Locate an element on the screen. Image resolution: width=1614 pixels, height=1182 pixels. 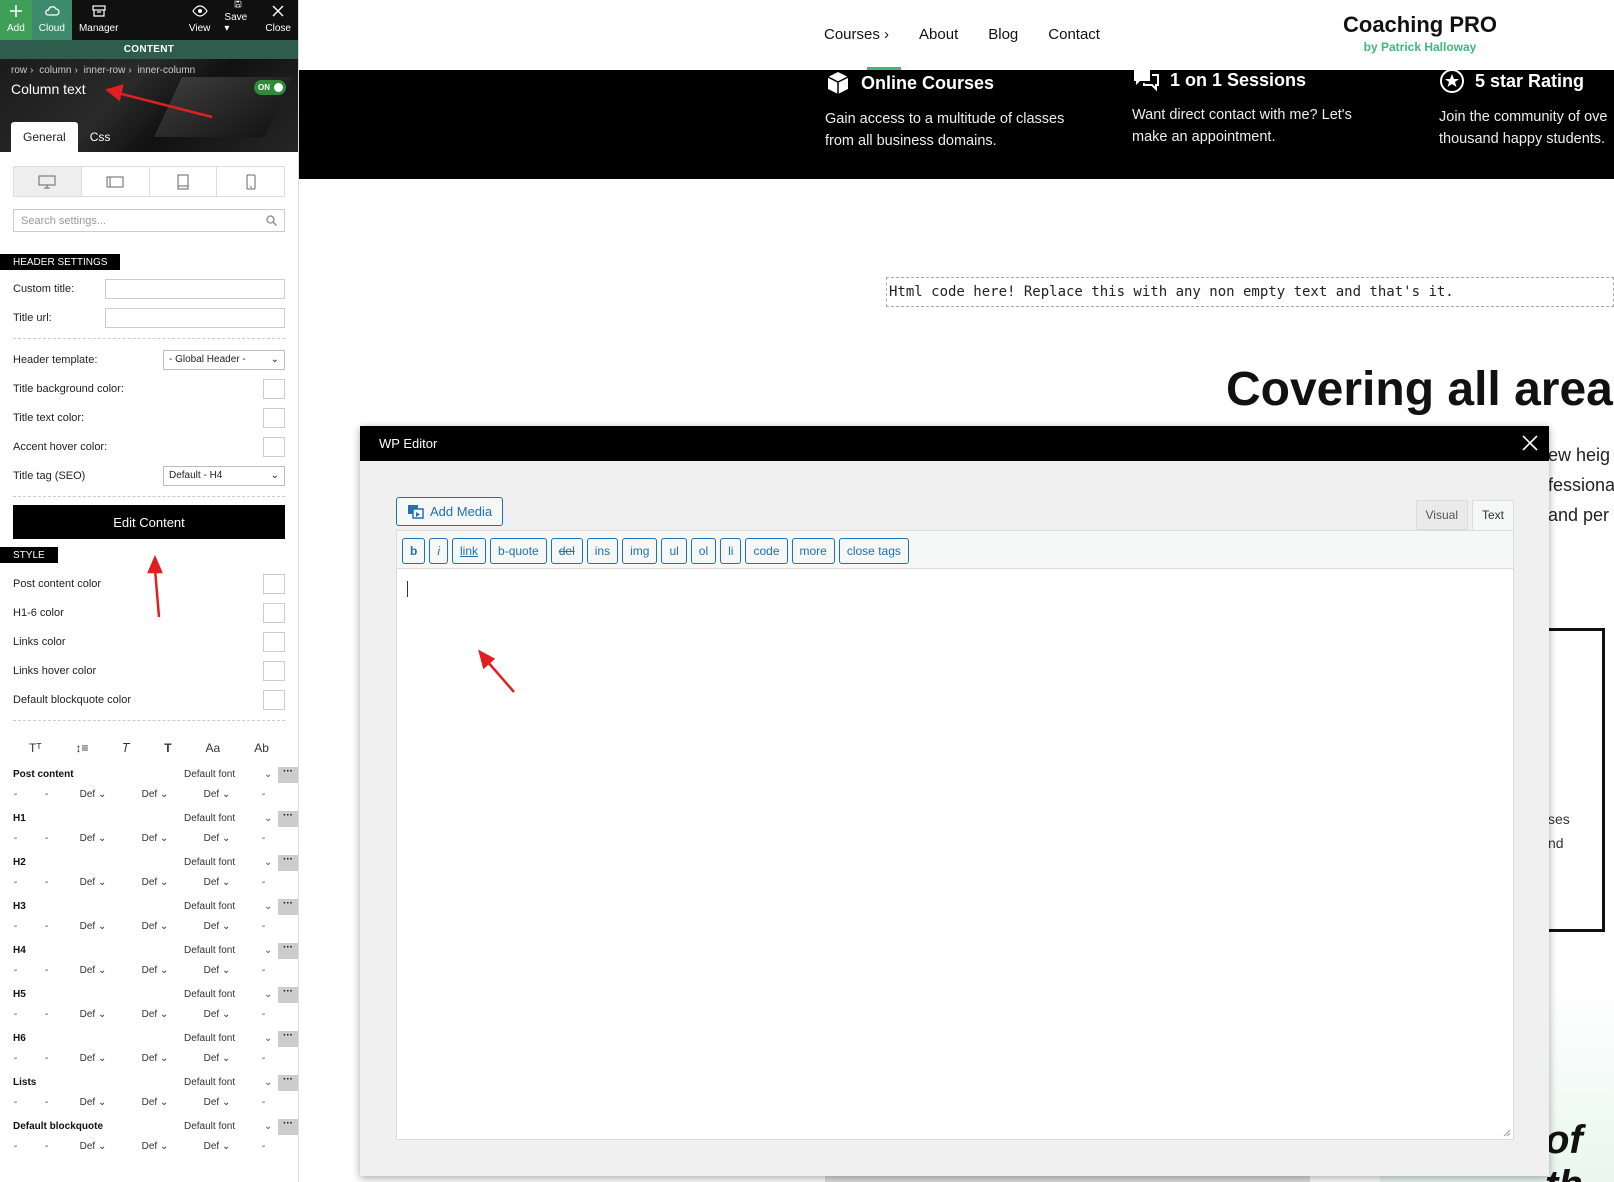
add-media-button: Add Media is located at coordinates (450, 511).